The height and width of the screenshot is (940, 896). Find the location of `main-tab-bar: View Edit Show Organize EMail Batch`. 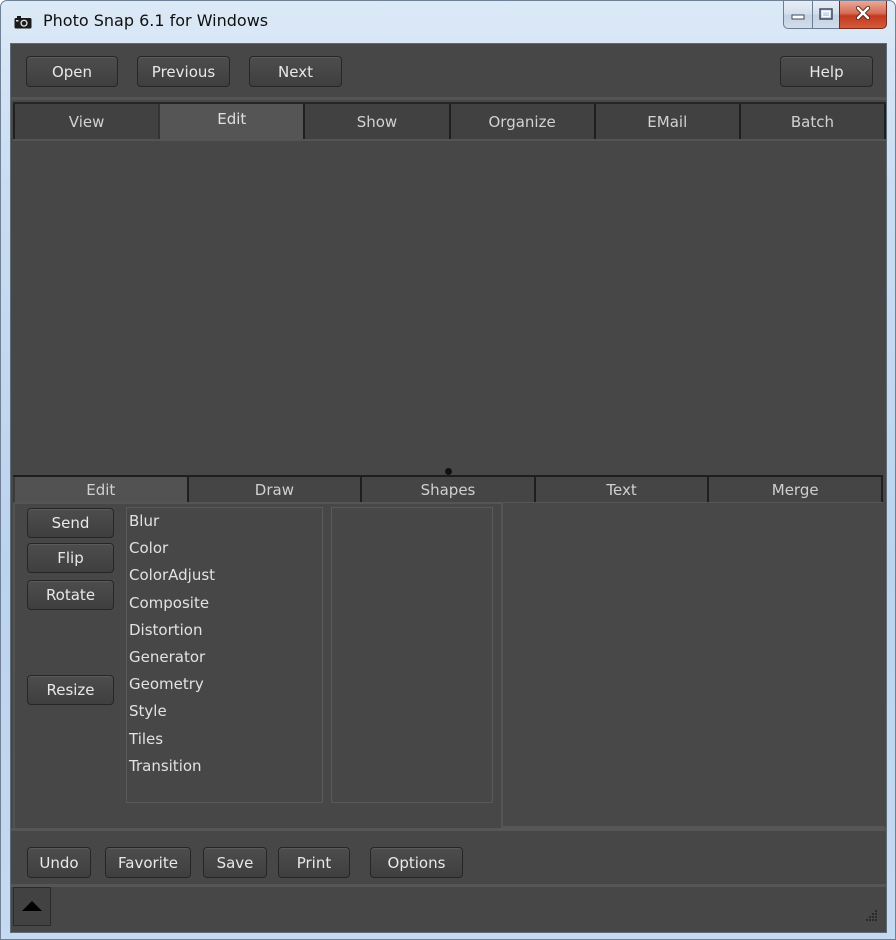

main-tab-bar: View Edit Show Organize EMail Batch is located at coordinates (450, 120).